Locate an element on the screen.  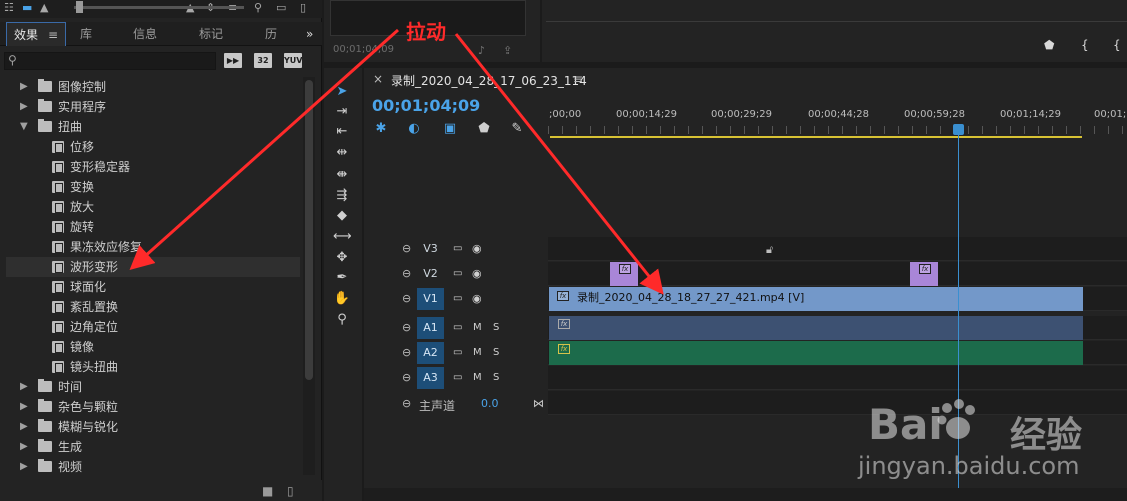
annotation-text: 拉动 is located at coordinates (426, 32).